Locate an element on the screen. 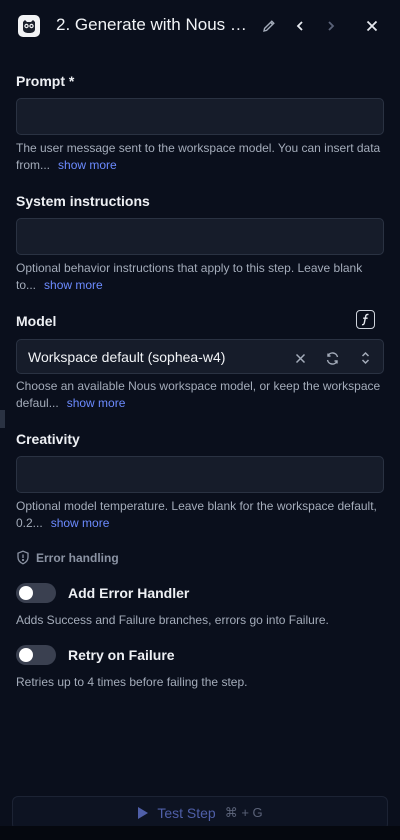 The width and height of the screenshot is (400, 840). test-step-button: Test Step ⌘ + G is located at coordinates (200, 813).